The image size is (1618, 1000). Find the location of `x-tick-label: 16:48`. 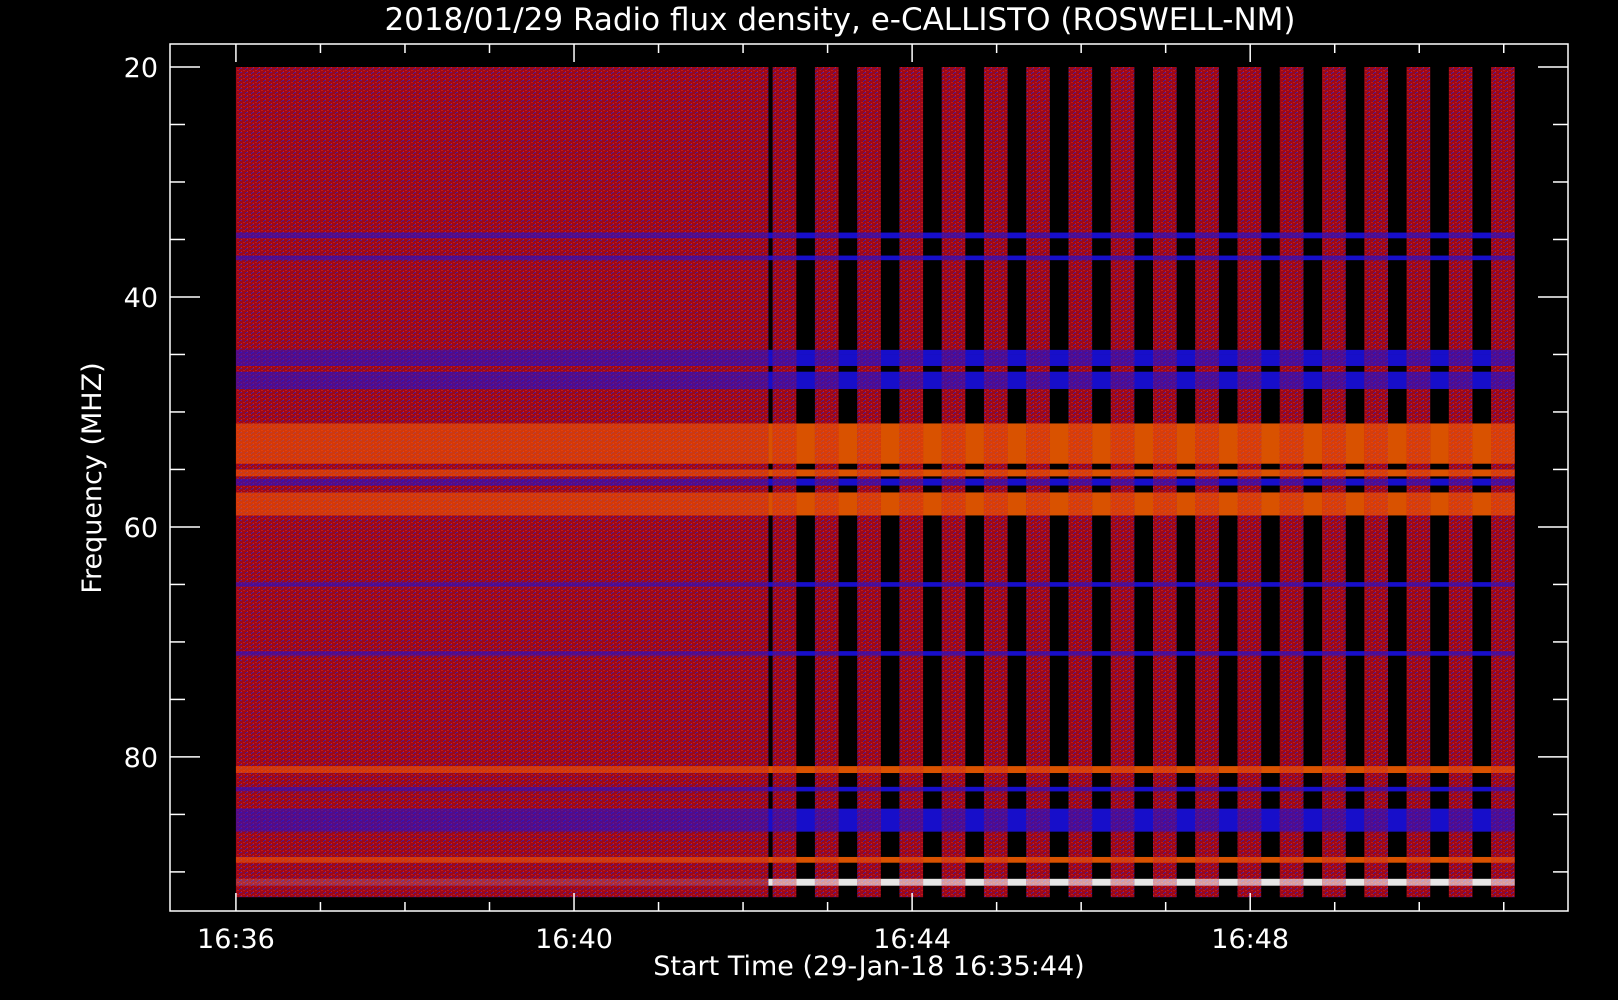

x-tick-label: 16:48 is located at coordinates (1250, 939).